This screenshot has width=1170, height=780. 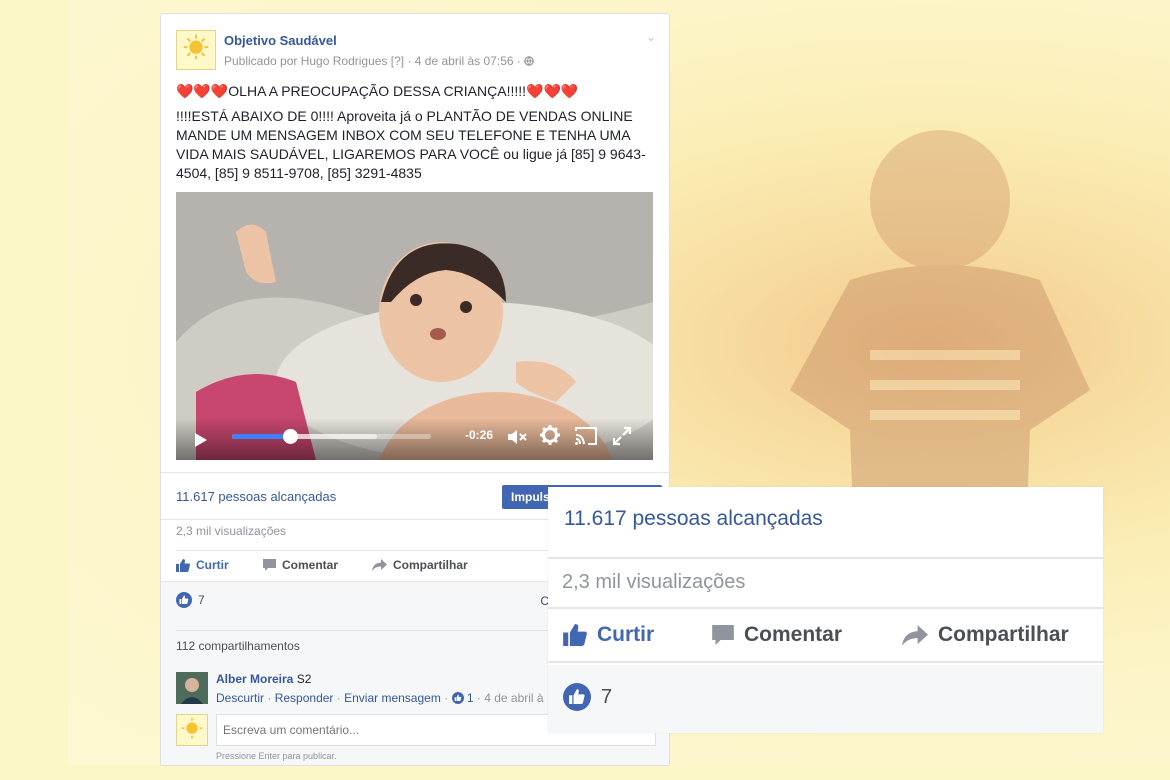 I want to click on views-count: 2,3 mil visualizações, so click(x=231, y=531).